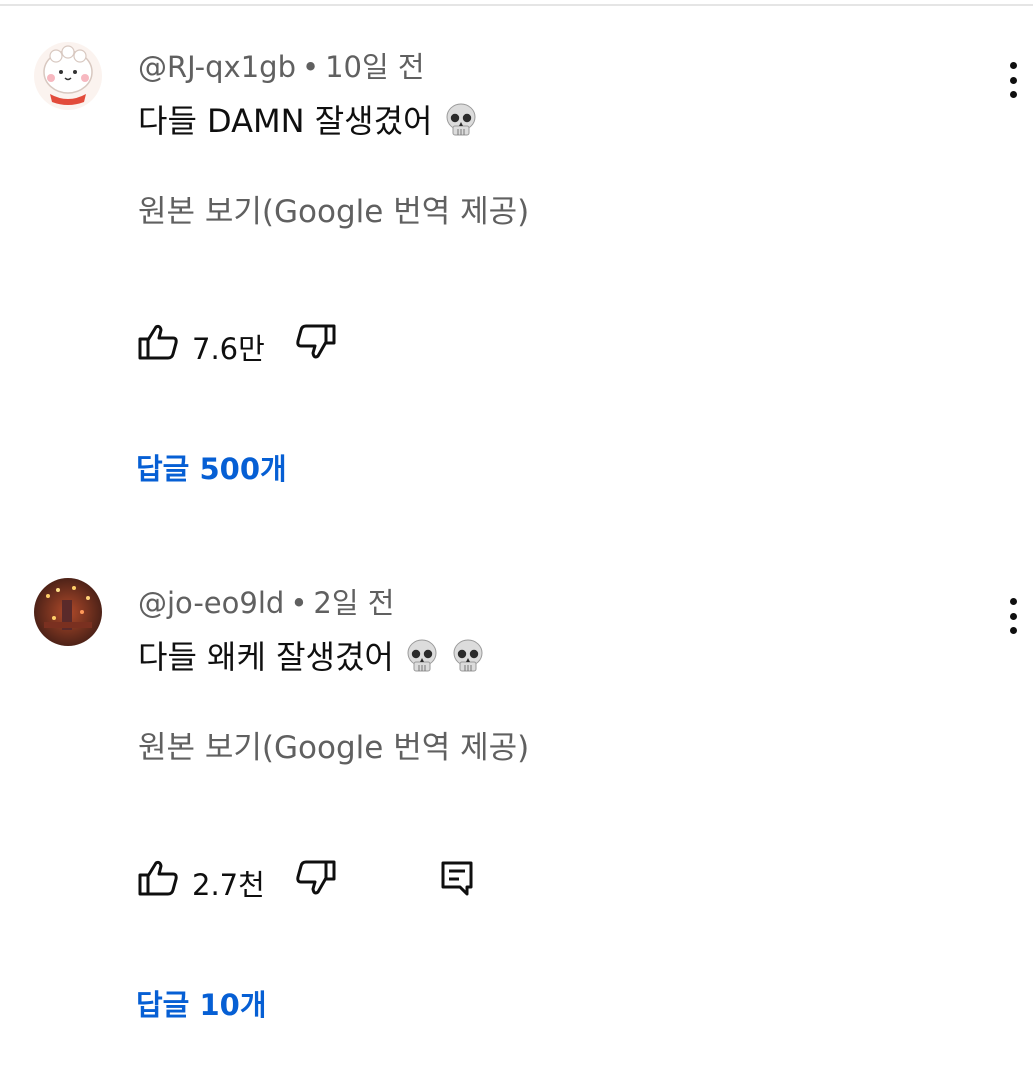  I want to click on comment-time: 10일 전, so click(374, 67).